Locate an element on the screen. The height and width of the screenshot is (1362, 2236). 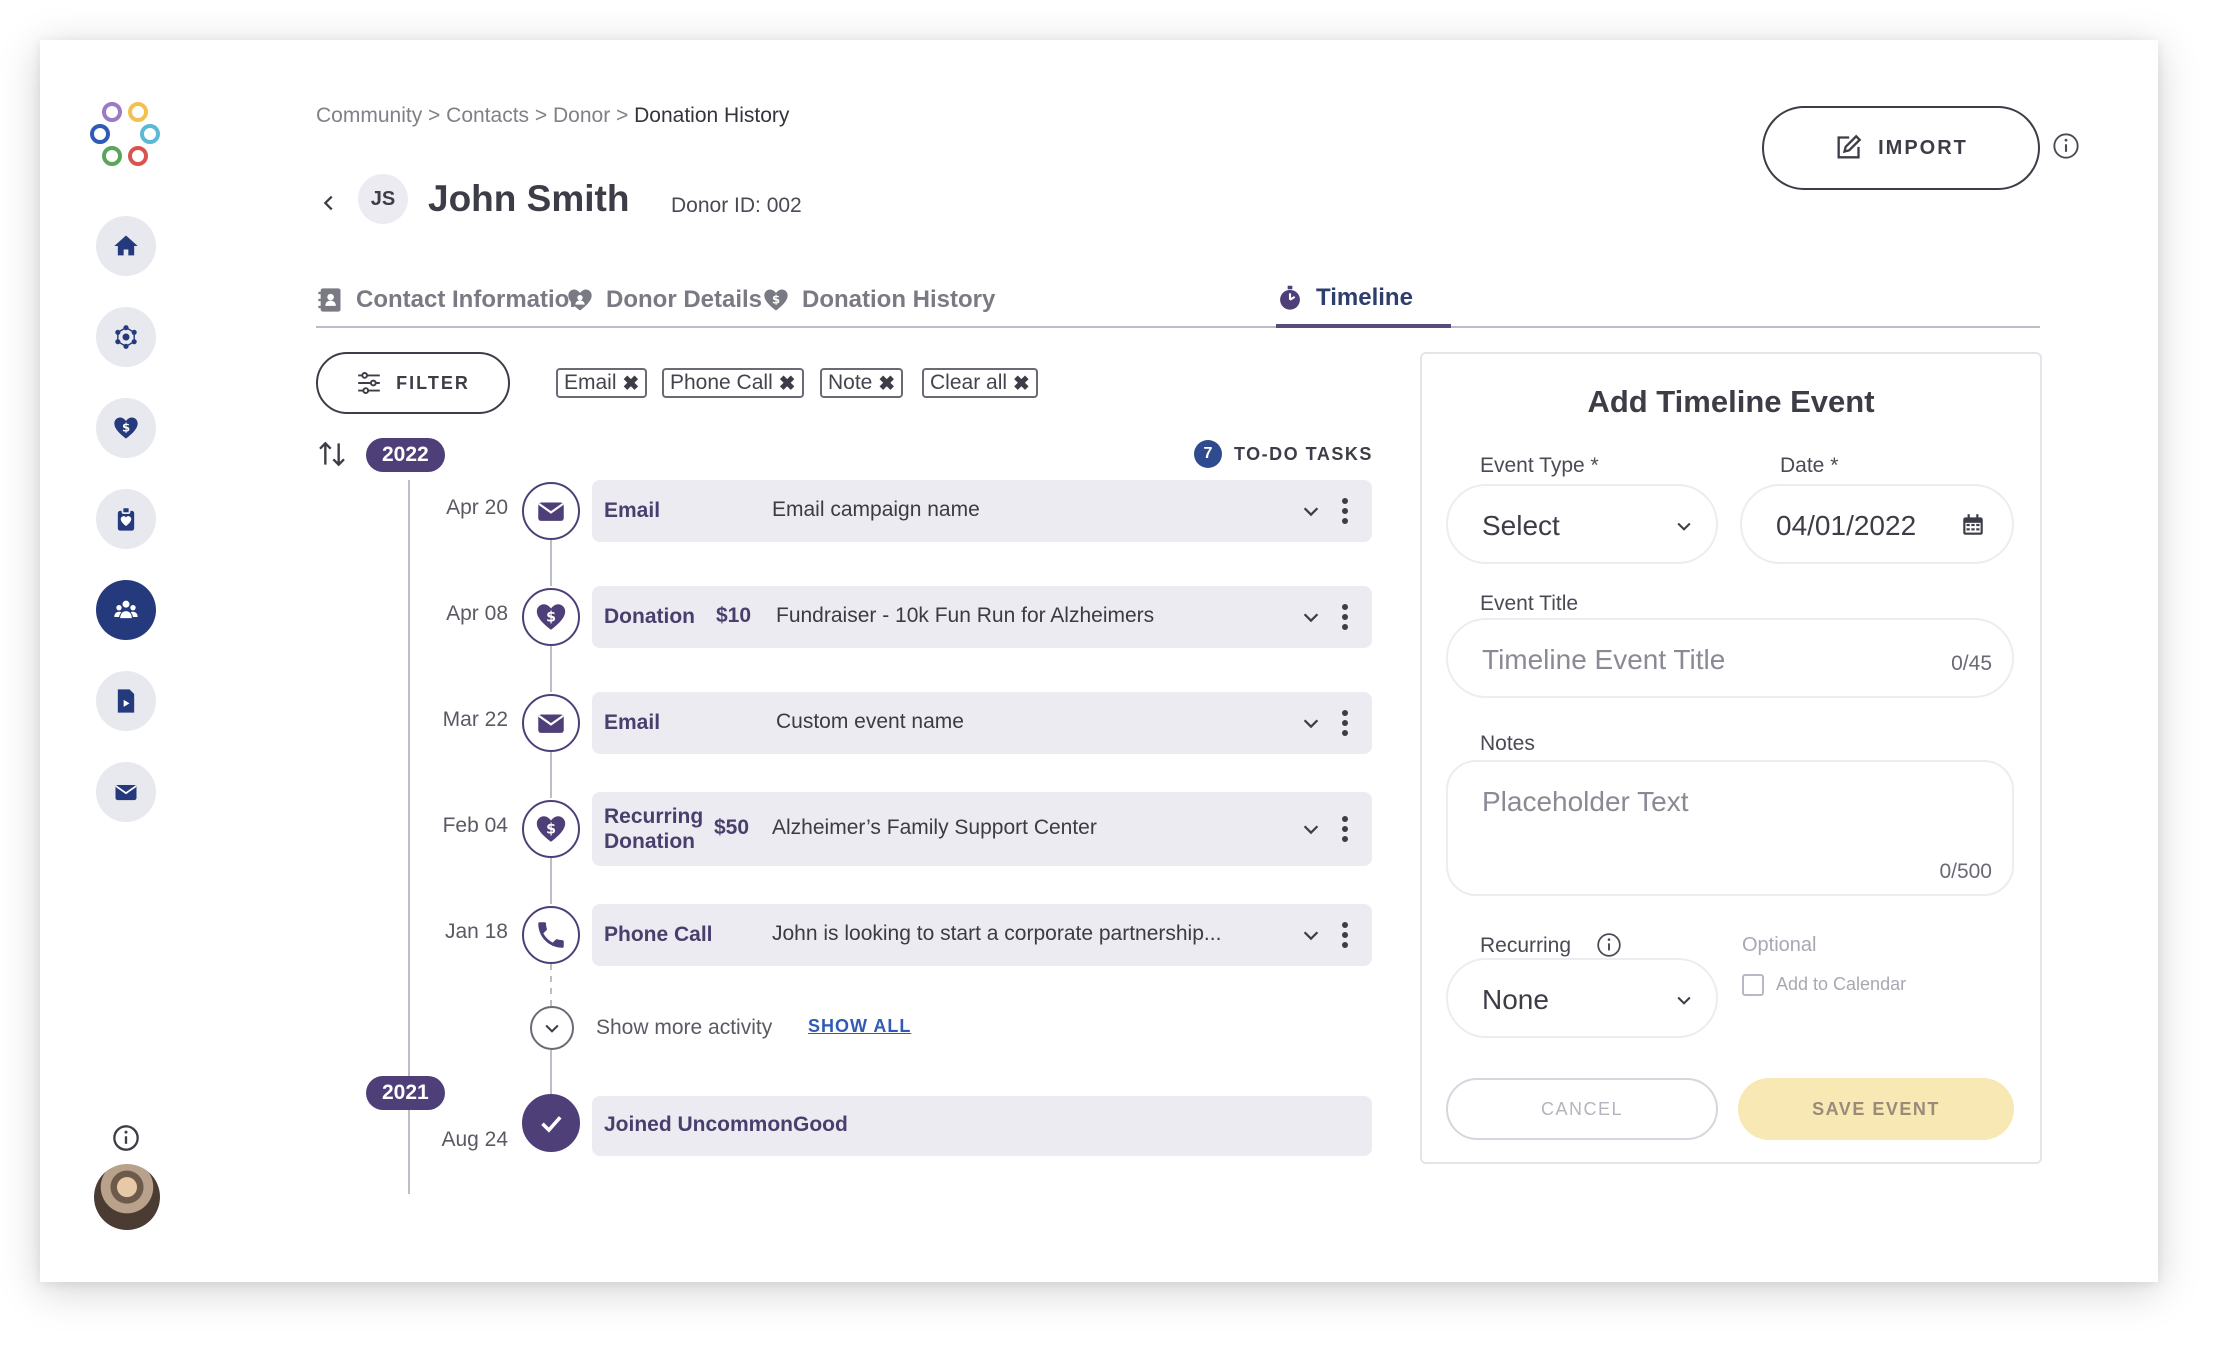
recurring-select: None is located at coordinates (1582, 998).